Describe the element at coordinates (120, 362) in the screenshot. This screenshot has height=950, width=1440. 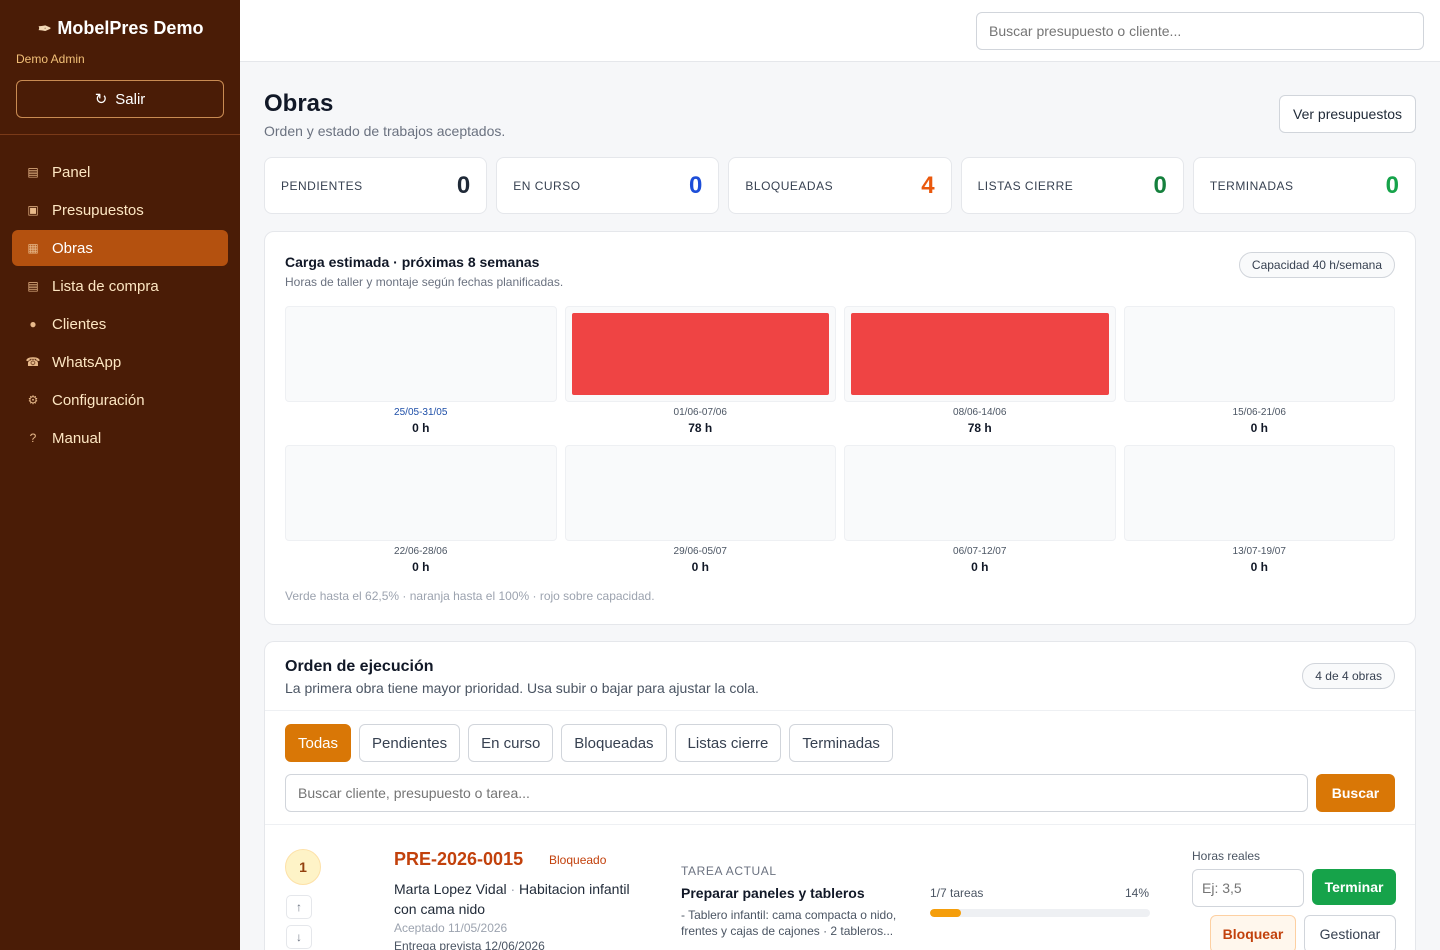
I see `sidebar-item-whatsapp: ☎ WhatsApp` at that location.